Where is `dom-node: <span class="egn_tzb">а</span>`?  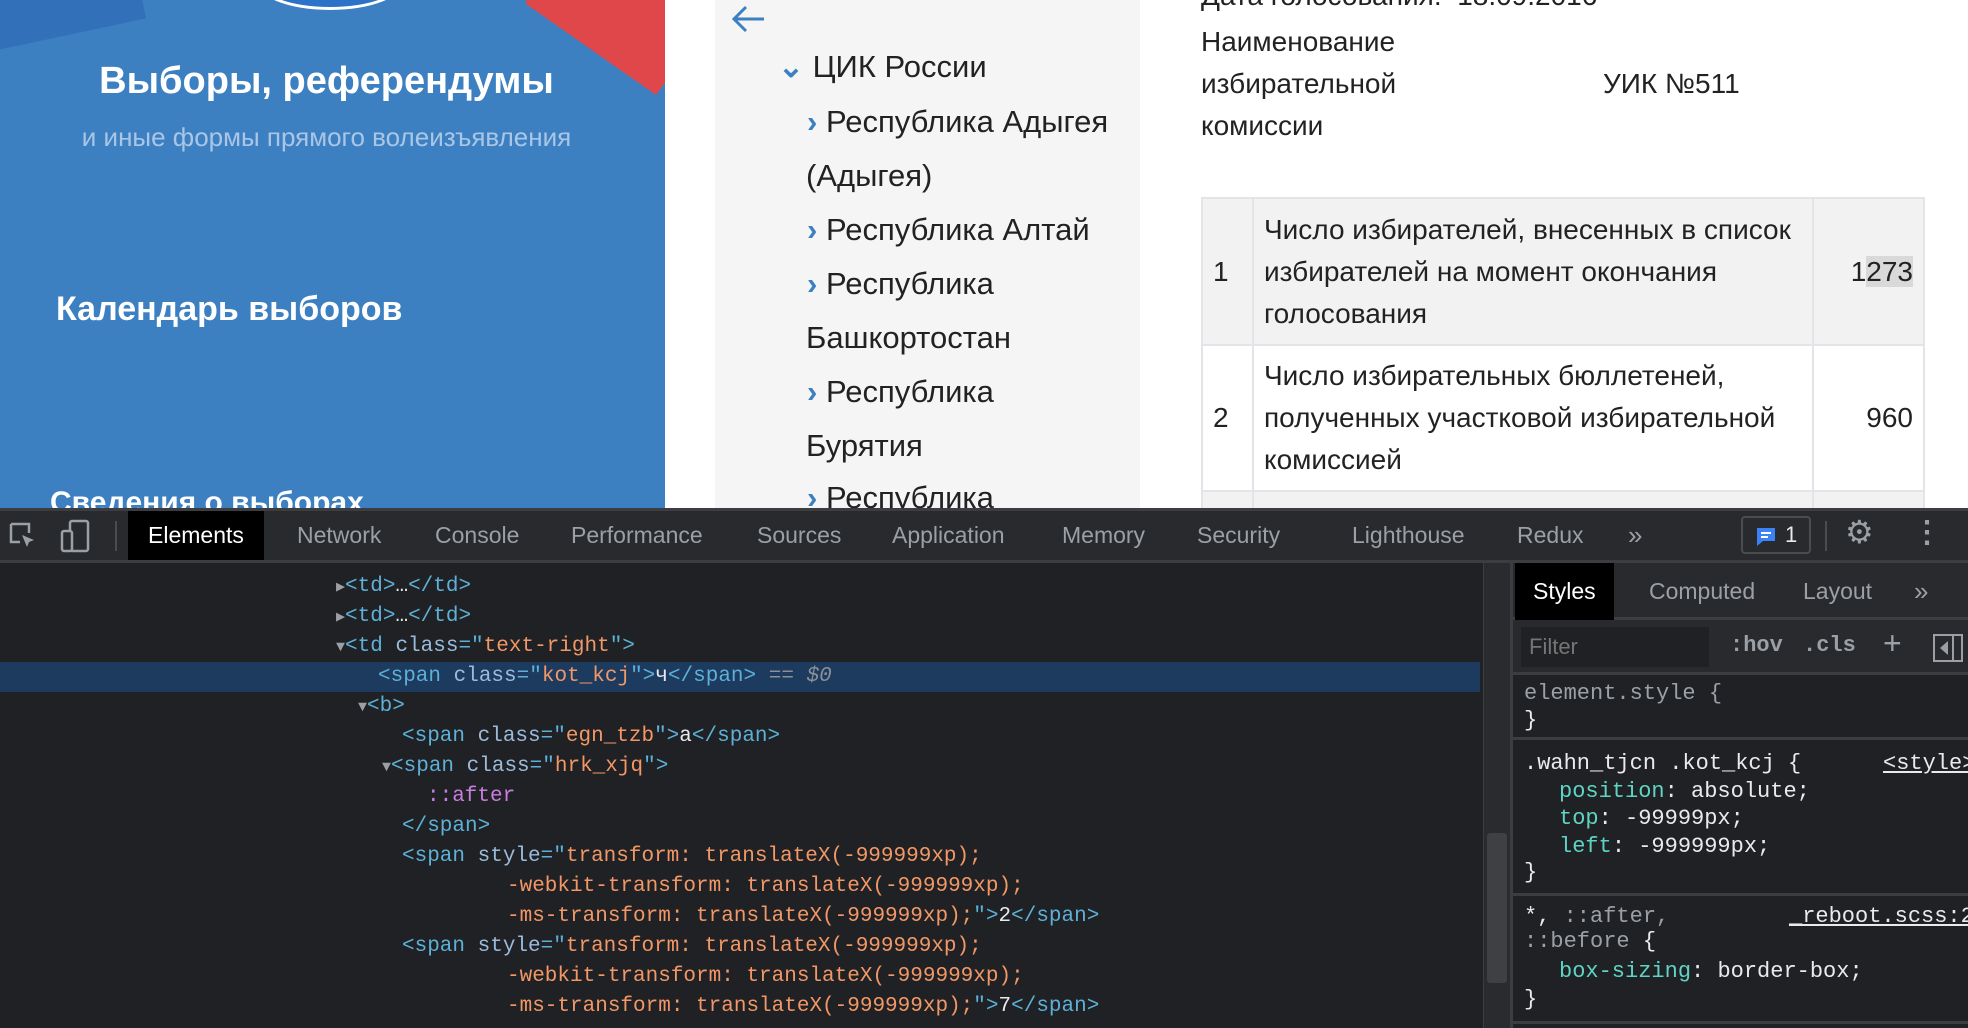
dom-node: <span class="egn_tzb">а</span> is located at coordinates (740, 737).